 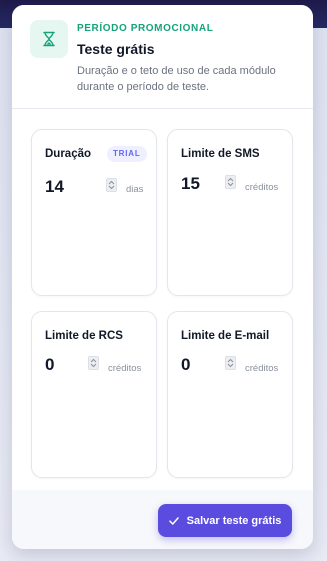 What do you see at coordinates (173, 520) in the screenshot?
I see `check-icon` at bounding box center [173, 520].